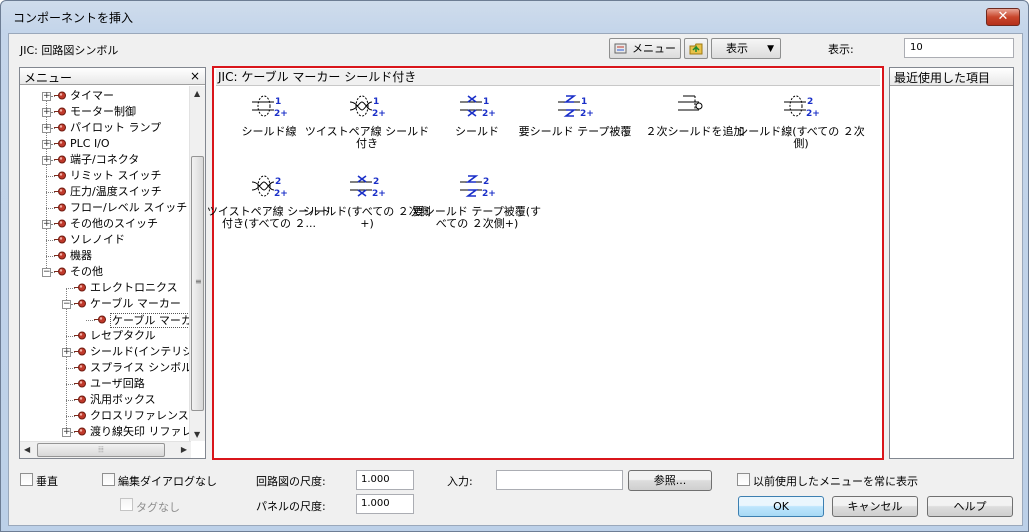 The height and width of the screenshot is (532, 1029). I want to click on menu-tree-item-label: その他, so click(86, 271).